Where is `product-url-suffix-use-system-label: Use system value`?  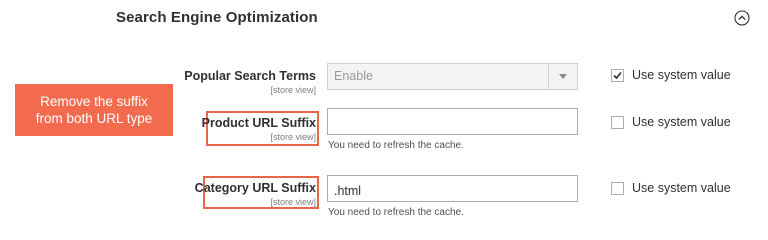
product-url-suffix-use-system-label: Use system value is located at coordinates (681, 122).